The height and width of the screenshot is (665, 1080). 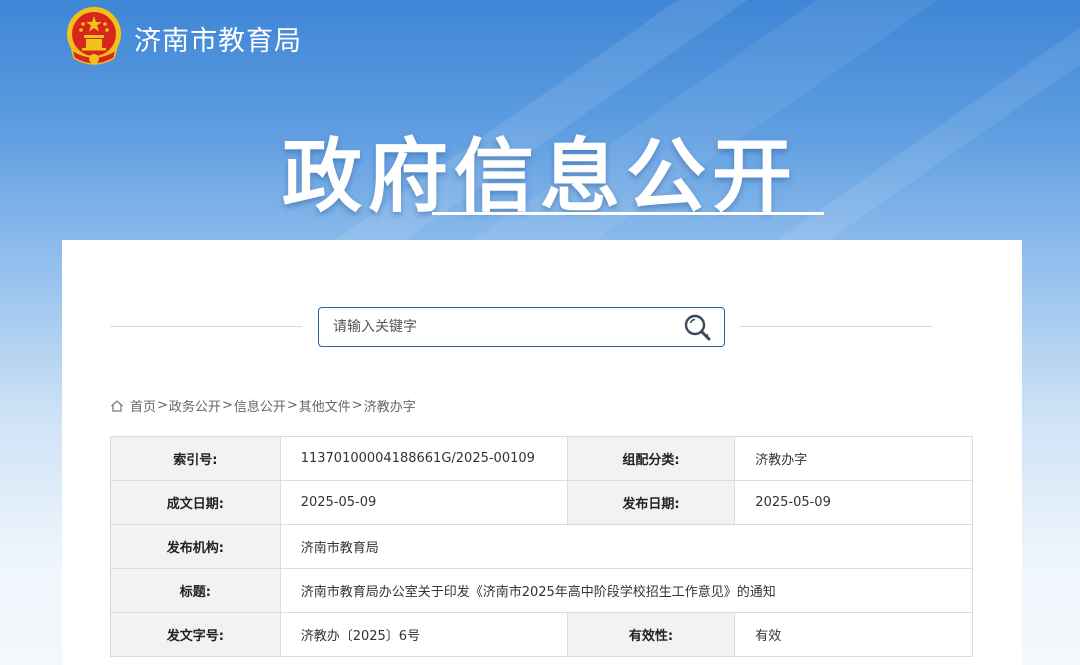 I want to click on published-date-value: 2025-05-09, so click(x=853, y=502).